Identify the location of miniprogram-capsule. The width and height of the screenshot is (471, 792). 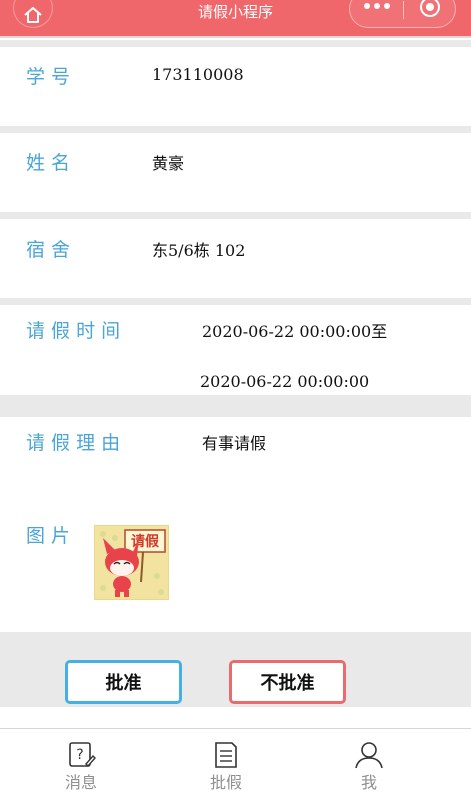
(402, 14).